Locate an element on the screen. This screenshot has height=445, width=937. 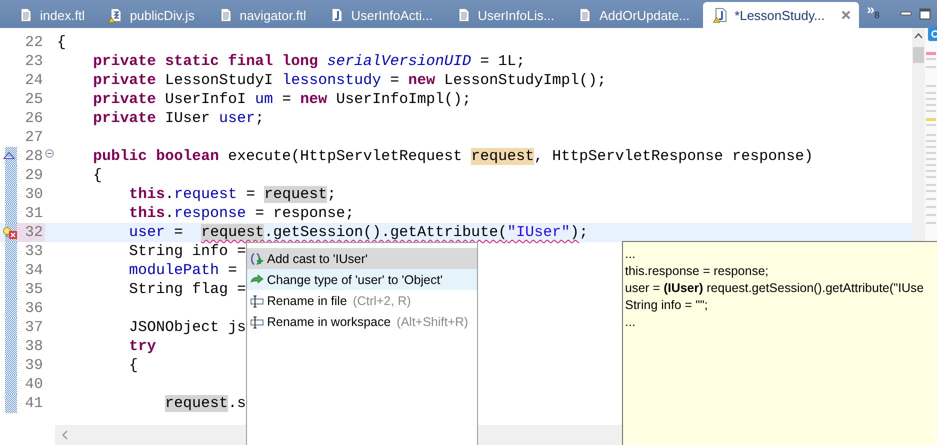
line-number: 28 is located at coordinates (34, 156).